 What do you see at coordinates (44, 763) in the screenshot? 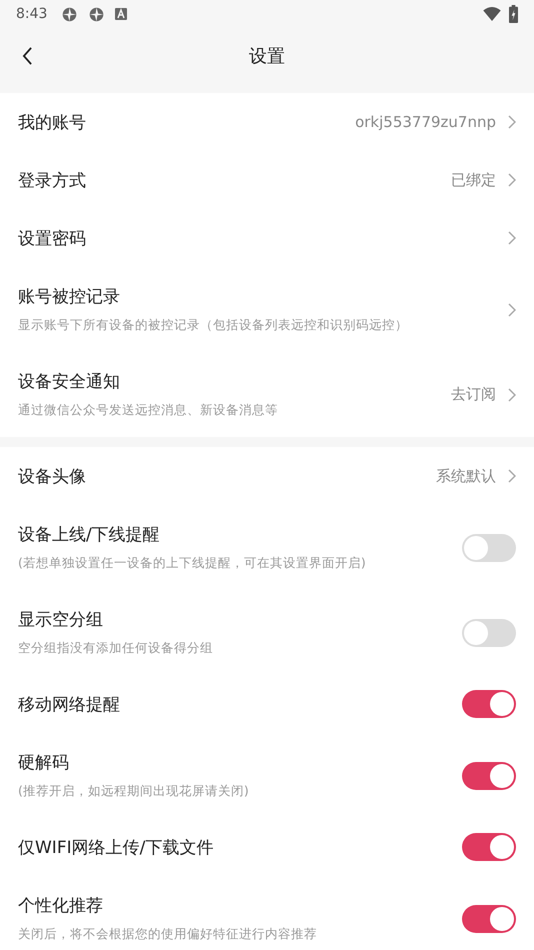
I see `setting-label: 硬解码` at bounding box center [44, 763].